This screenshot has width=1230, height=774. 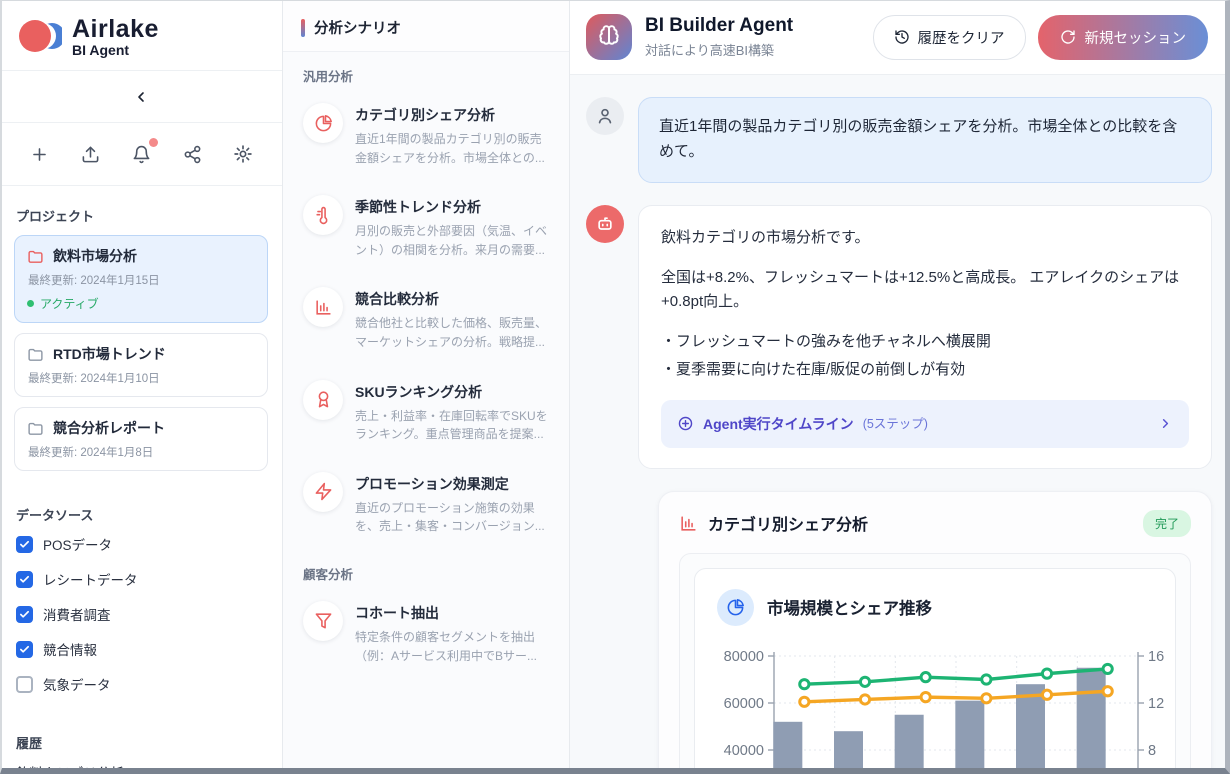 I want to click on new-session-button: 新規セッション, so click(x=1122, y=37).